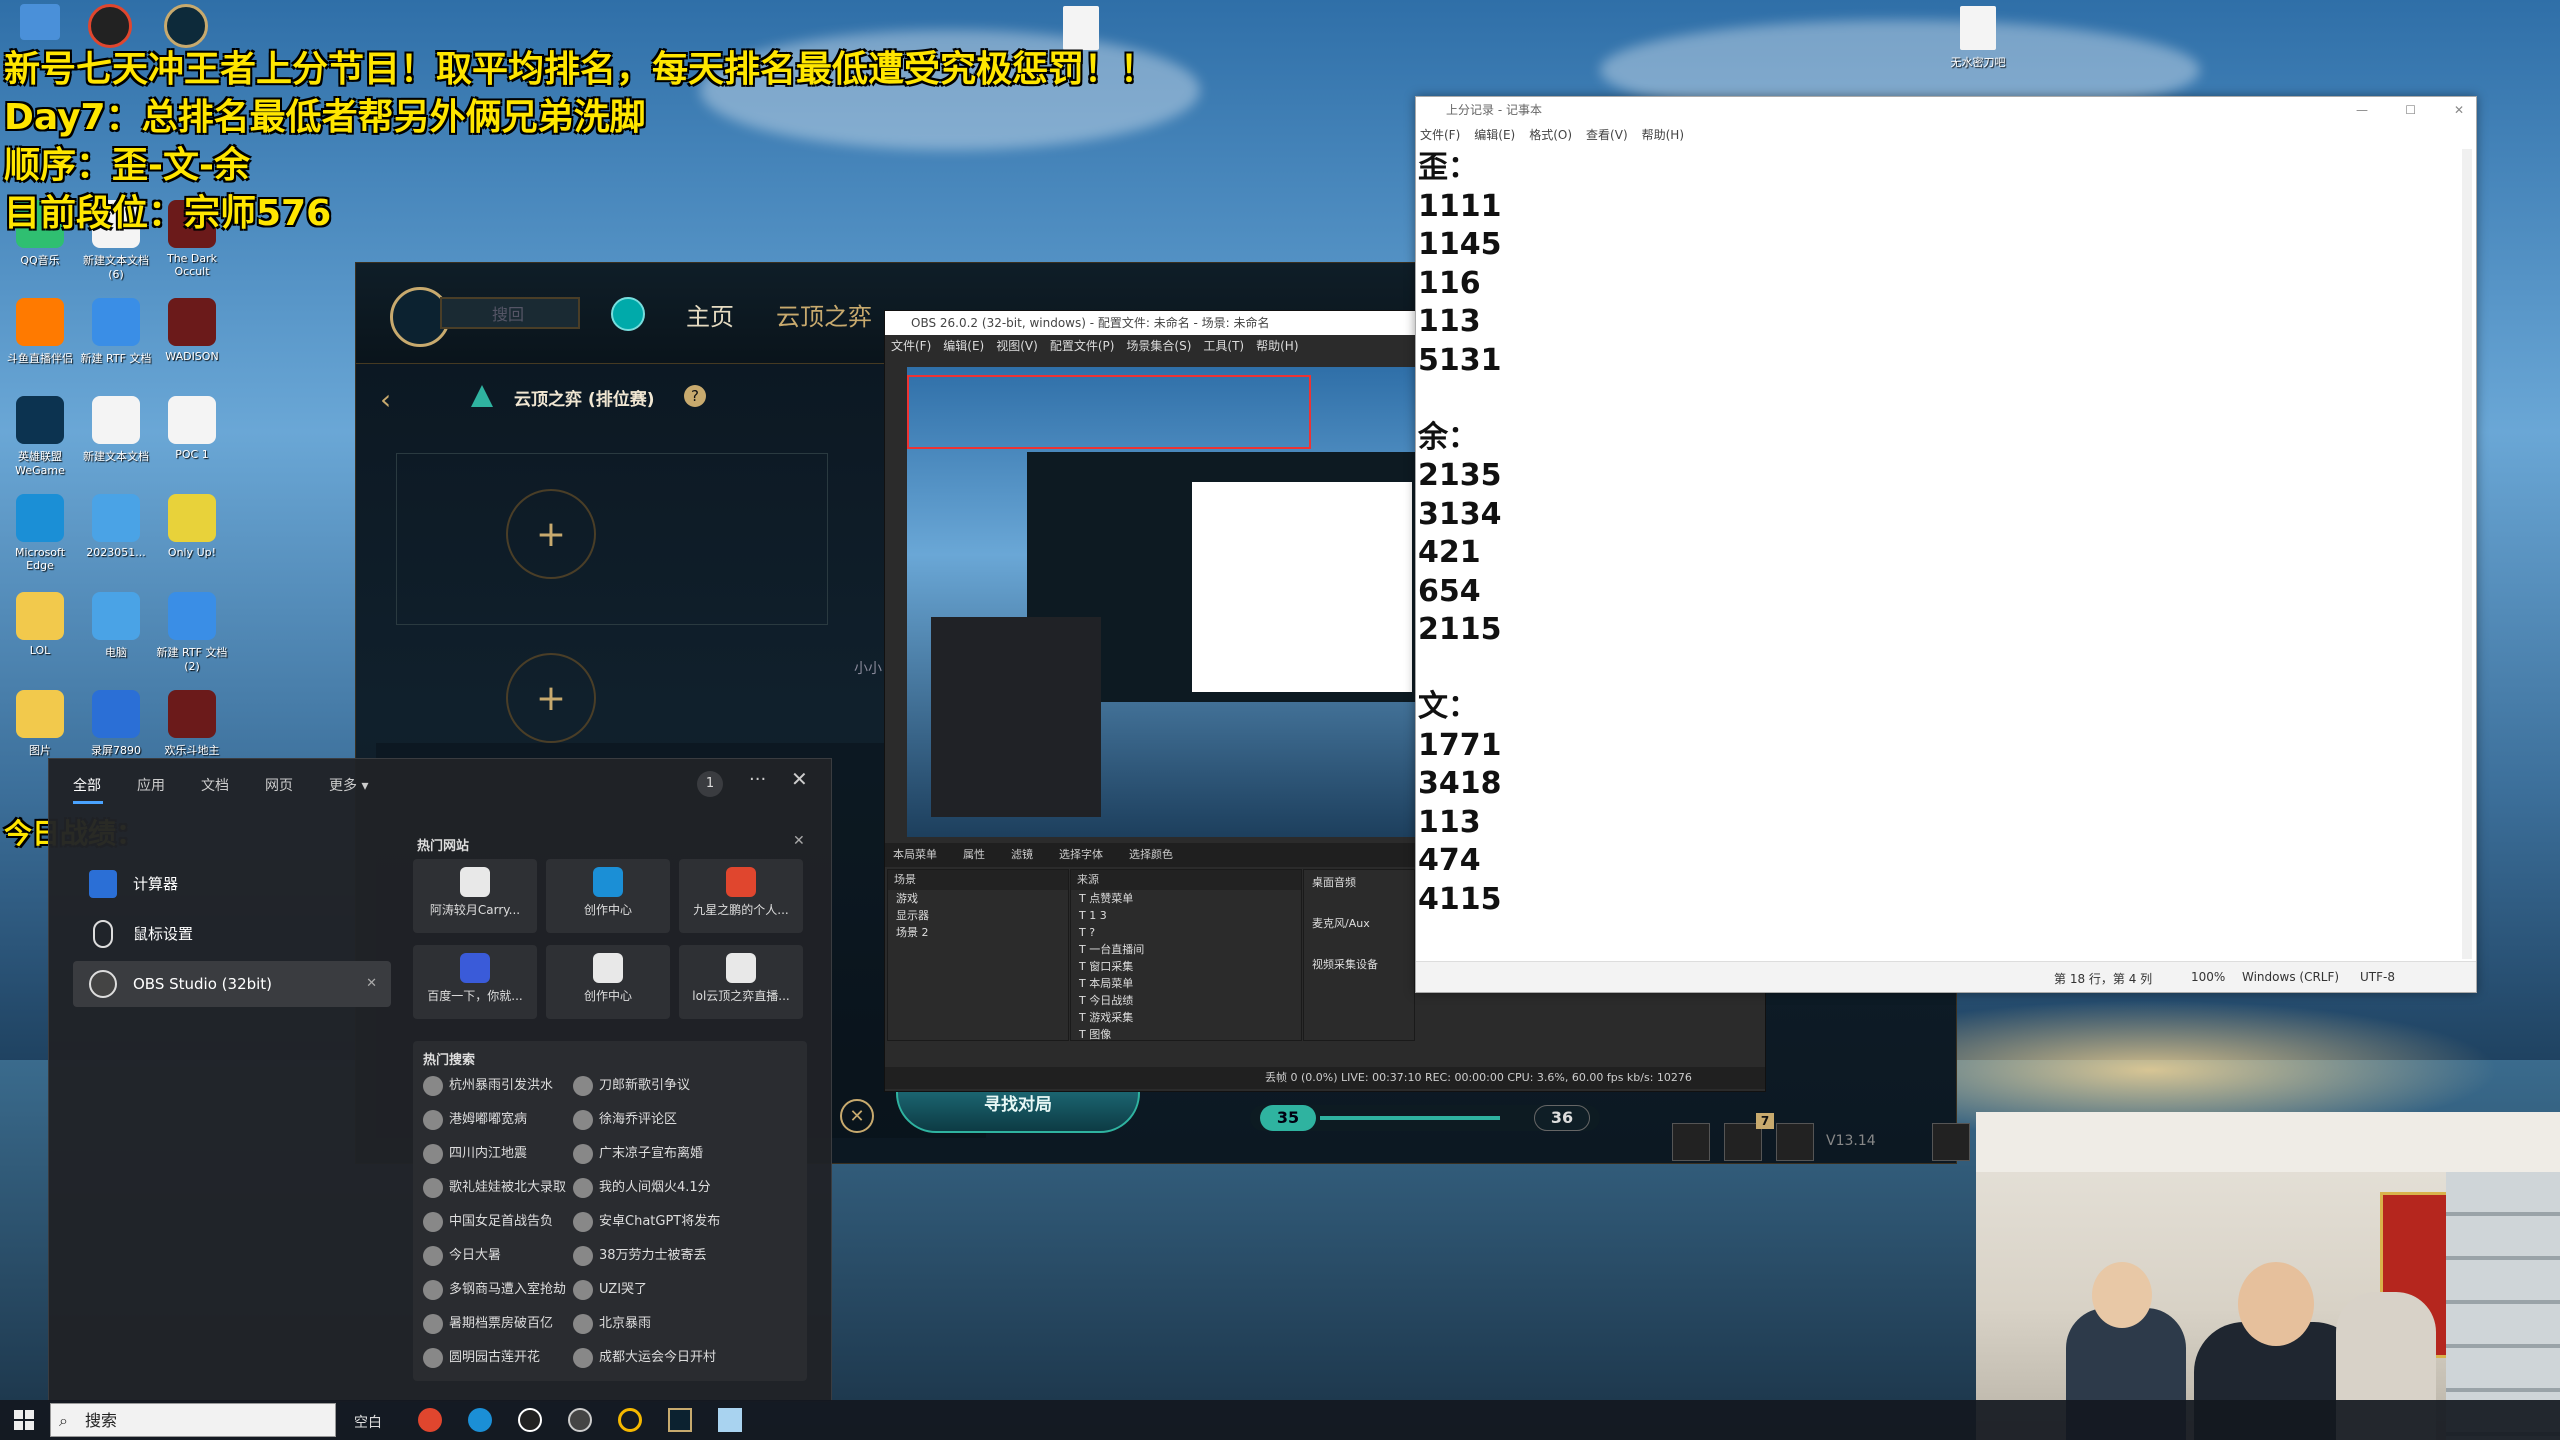 The image size is (2560, 1440). What do you see at coordinates (1550, 135) in the screenshot?
I see `notepad-menu-item: 格式(O)` at bounding box center [1550, 135].